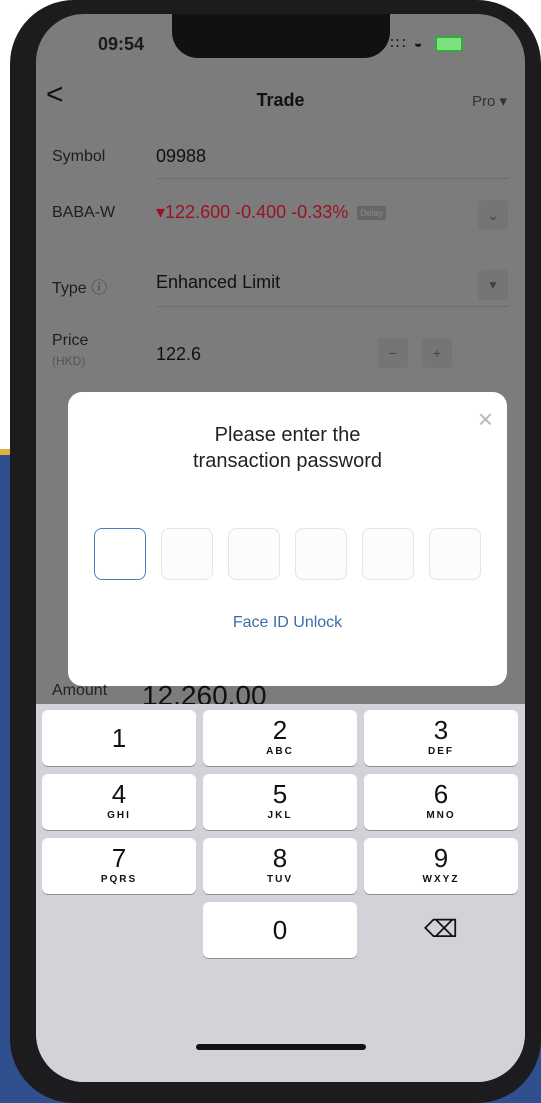 The width and height of the screenshot is (541, 1103). I want to click on key-letters: WXYZ, so click(441, 879).